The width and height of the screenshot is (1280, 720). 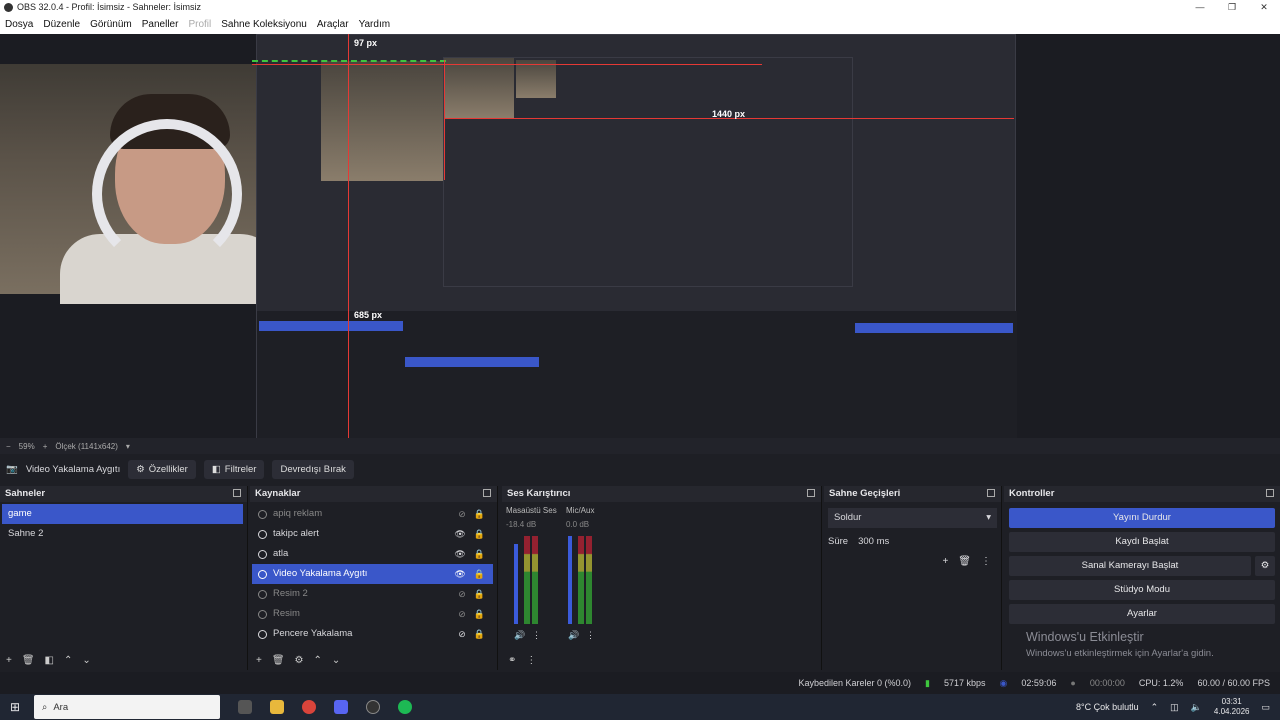 I want to click on chrome-icon, so click(x=309, y=707).